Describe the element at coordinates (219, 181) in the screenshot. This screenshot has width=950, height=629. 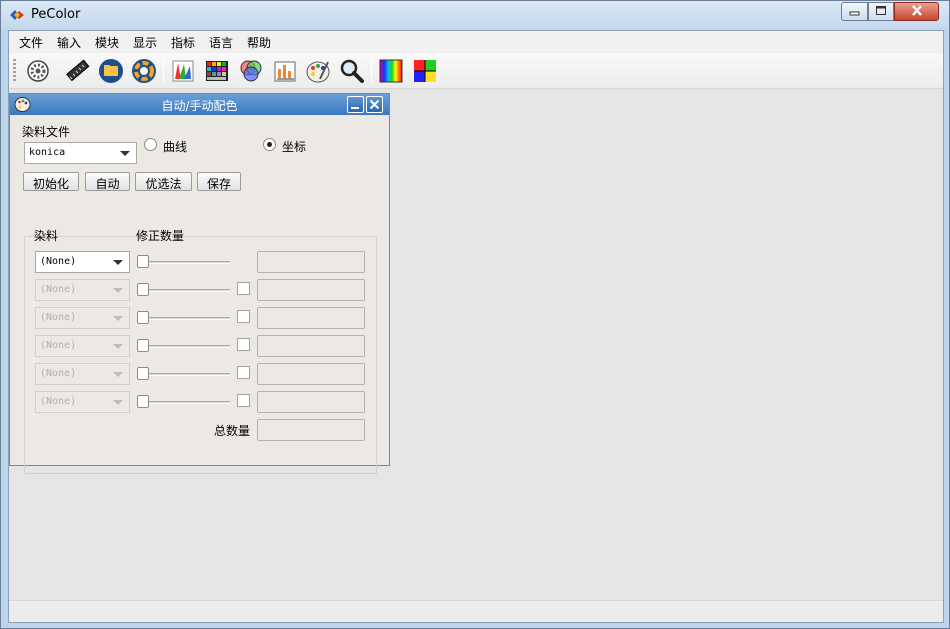
I see `save-button: 保存` at that location.